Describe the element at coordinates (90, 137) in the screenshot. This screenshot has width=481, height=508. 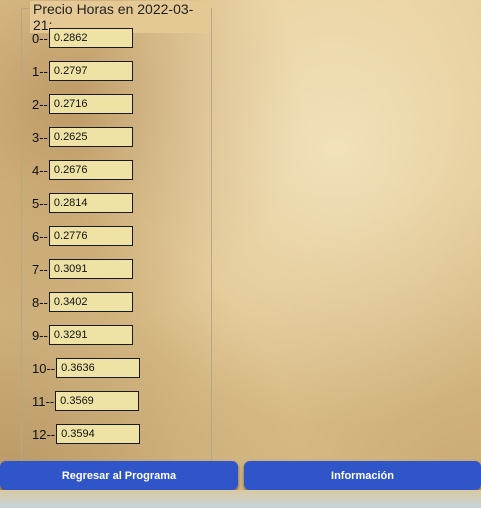
I see `hour-price-field: 0.2625` at that location.